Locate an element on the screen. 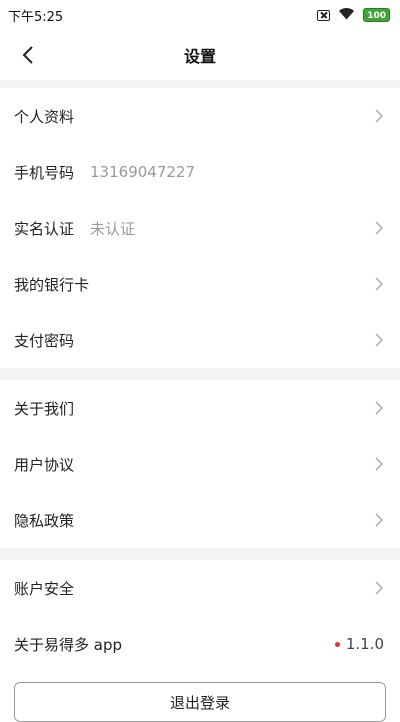  row-label: 关于我们 is located at coordinates (44, 408).